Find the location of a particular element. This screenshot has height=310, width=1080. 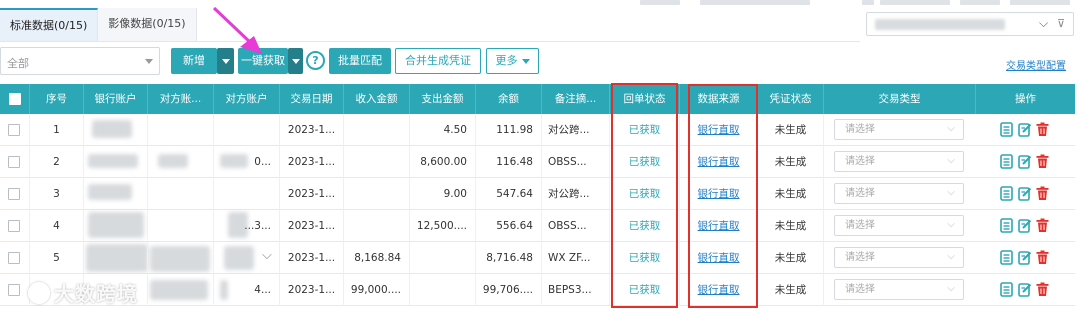

fetch-all-button: 一键获取 is located at coordinates (263, 61).